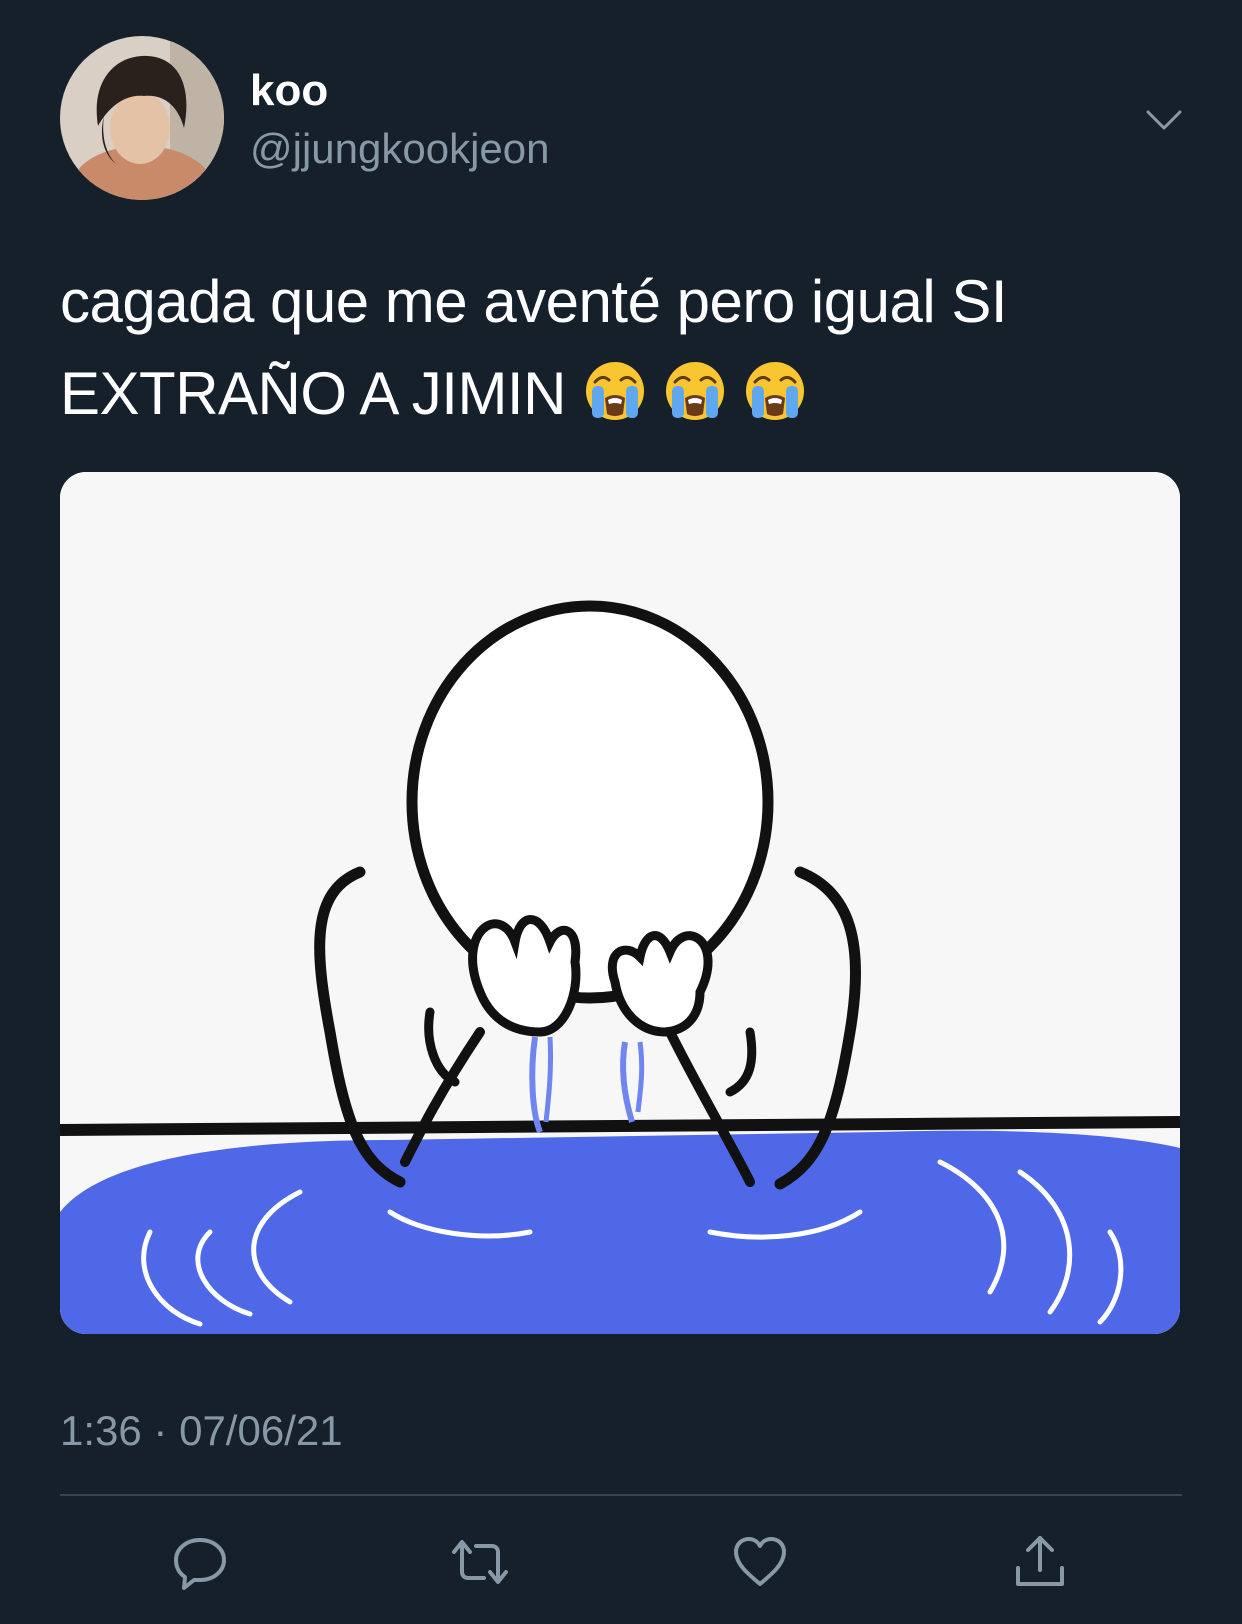 This screenshot has width=1242, height=1624. I want to click on tweet-text-line-2-text: EXTRAÑO A JIMIN, so click(313, 393).